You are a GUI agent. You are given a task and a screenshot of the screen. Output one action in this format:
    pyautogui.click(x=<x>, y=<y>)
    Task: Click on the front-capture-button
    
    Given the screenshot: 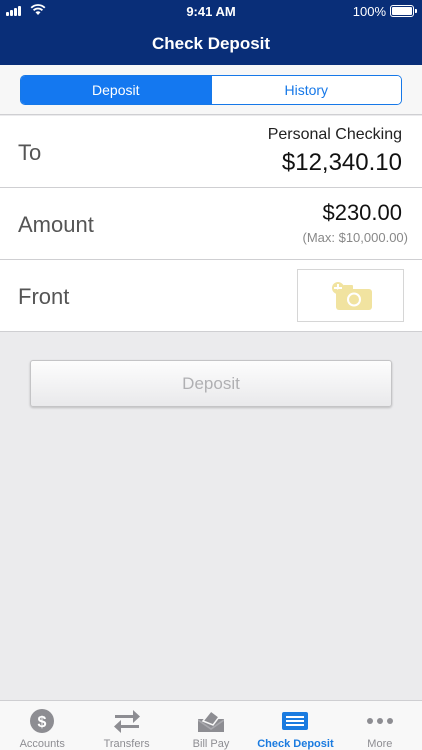 What is the action you would take?
    pyautogui.click(x=350, y=295)
    